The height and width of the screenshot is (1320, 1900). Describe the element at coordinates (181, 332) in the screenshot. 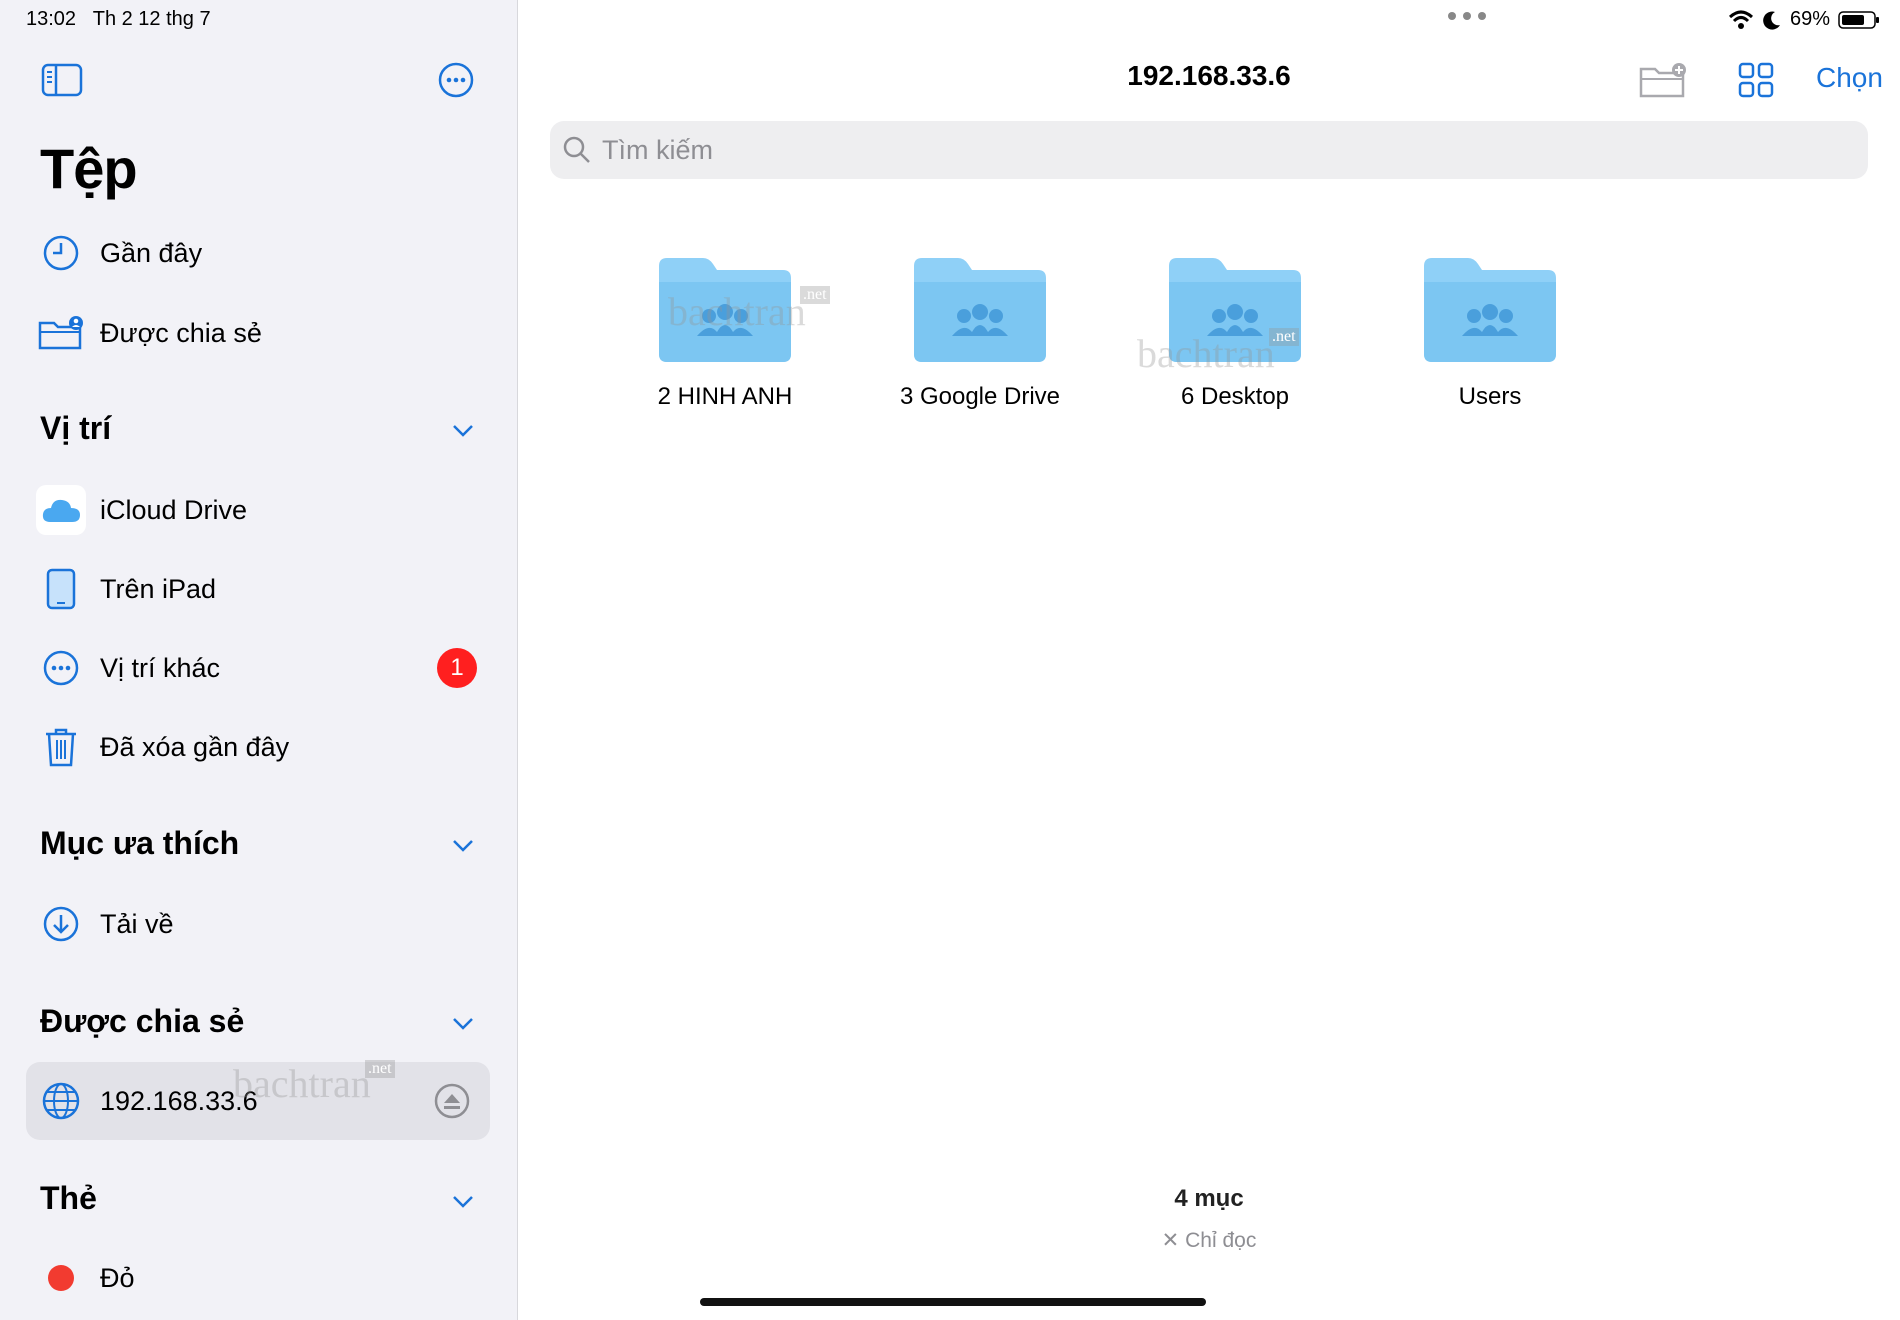

I see `sidebar-item-label: Được chia sẻ` at that location.